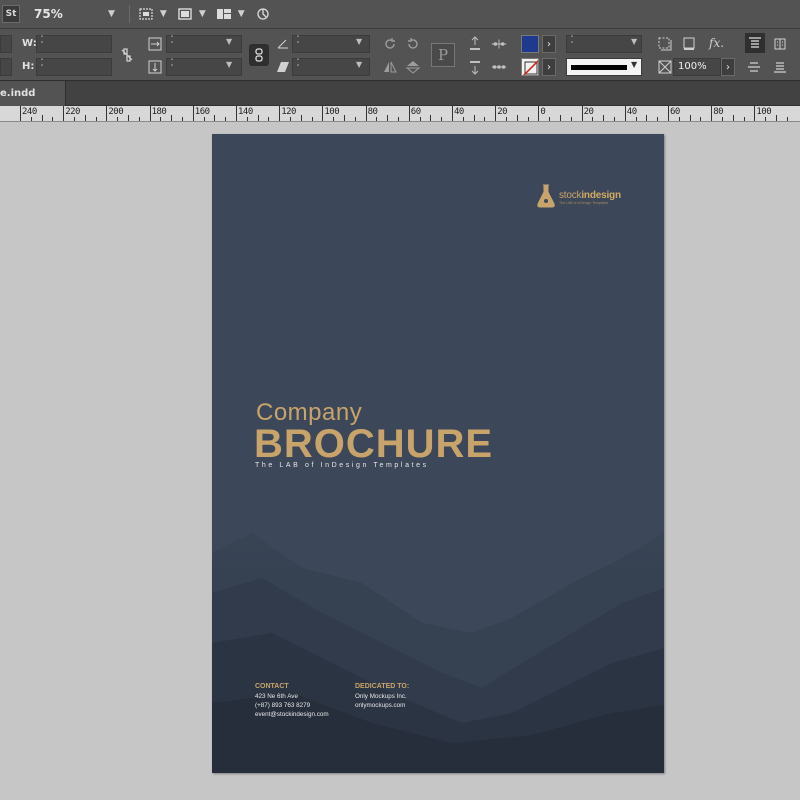 The width and height of the screenshot is (800, 800). What do you see at coordinates (599, 67) in the screenshot?
I see `stroke-type-preview` at bounding box center [599, 67].